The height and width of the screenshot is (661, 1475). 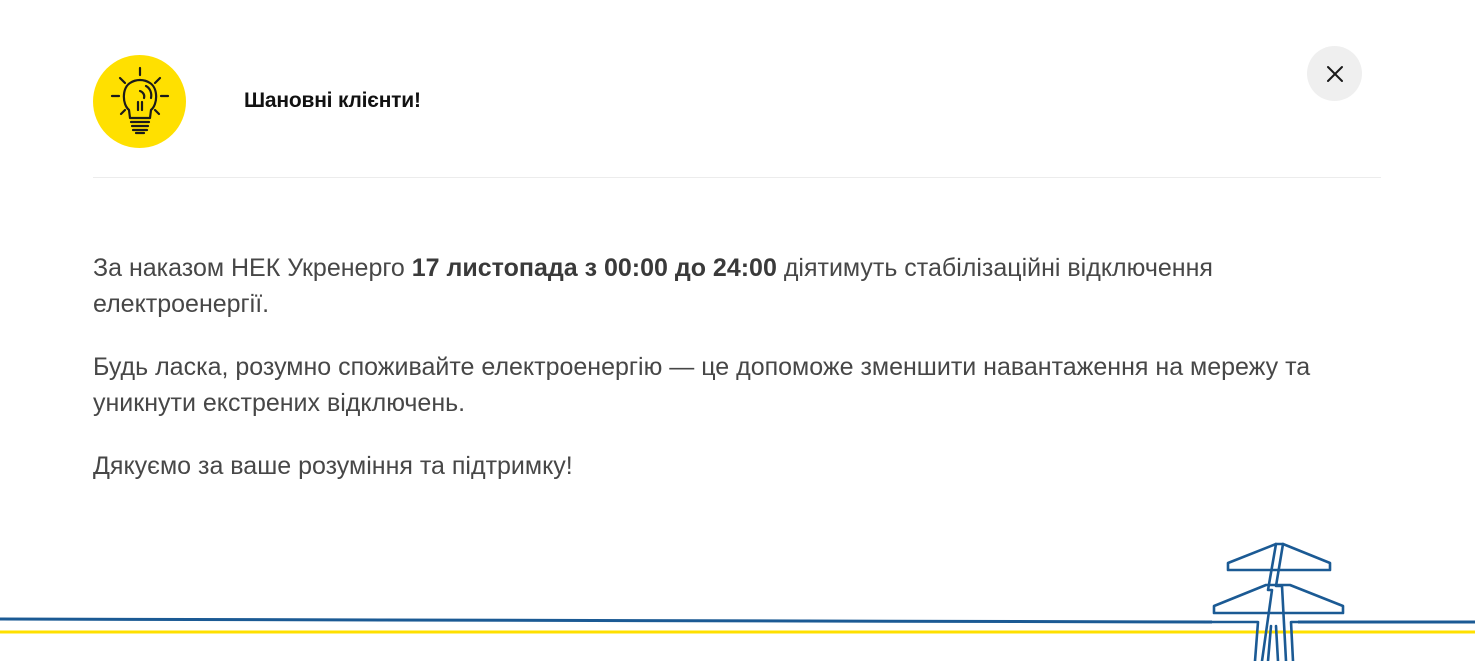 I want to click on close-button, so click(x=1334, y=73).